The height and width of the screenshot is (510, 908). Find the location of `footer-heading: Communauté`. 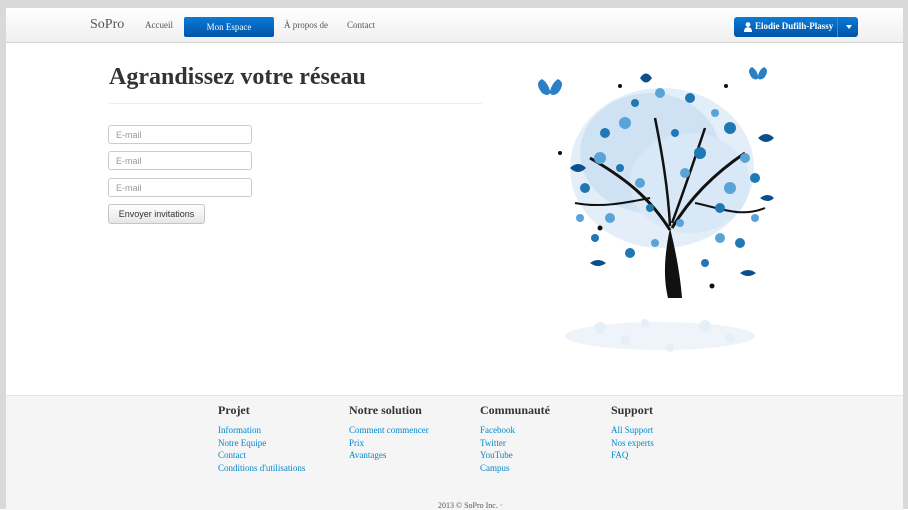

footer-heading: Communauté is located at coordinates (515, 410).